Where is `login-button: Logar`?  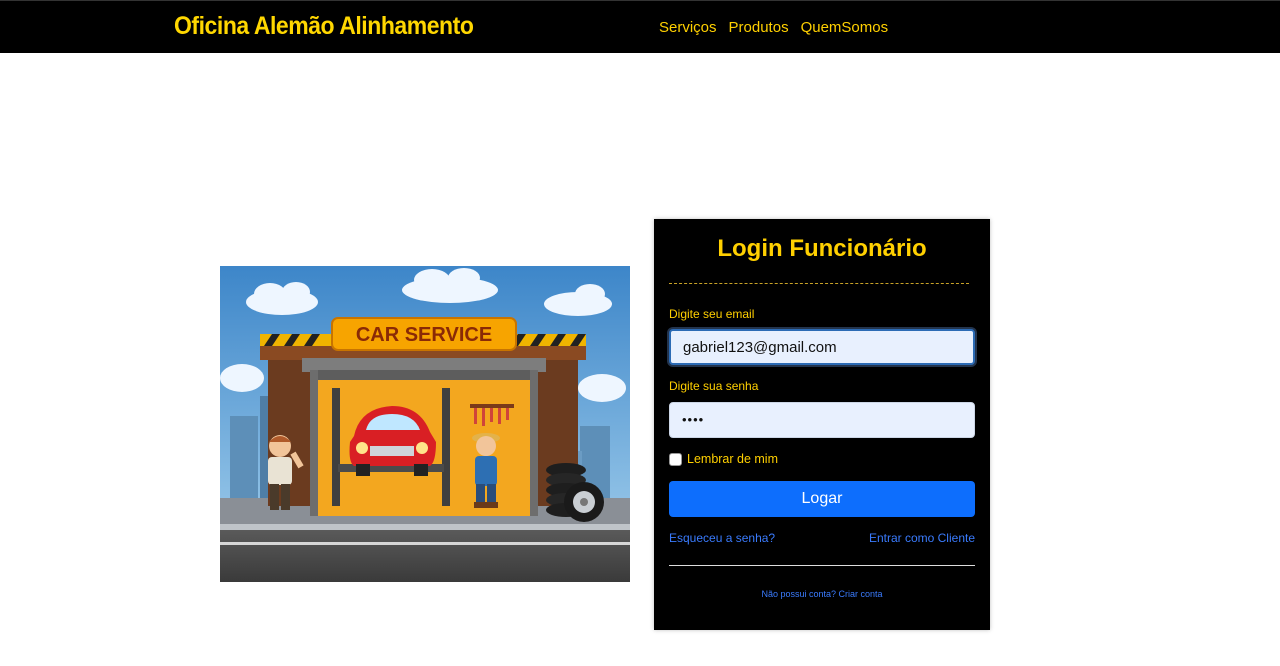
login-button: Logar is located at coordinates (822, 499).